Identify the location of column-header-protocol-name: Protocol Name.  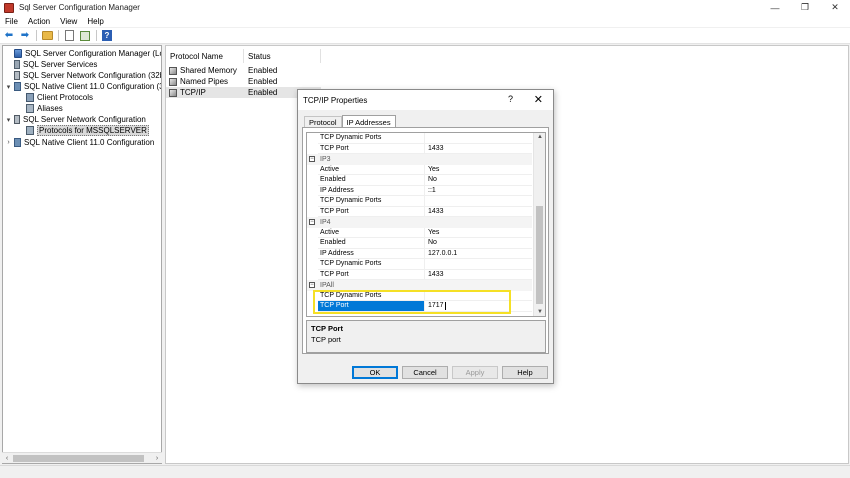
(205, 56).